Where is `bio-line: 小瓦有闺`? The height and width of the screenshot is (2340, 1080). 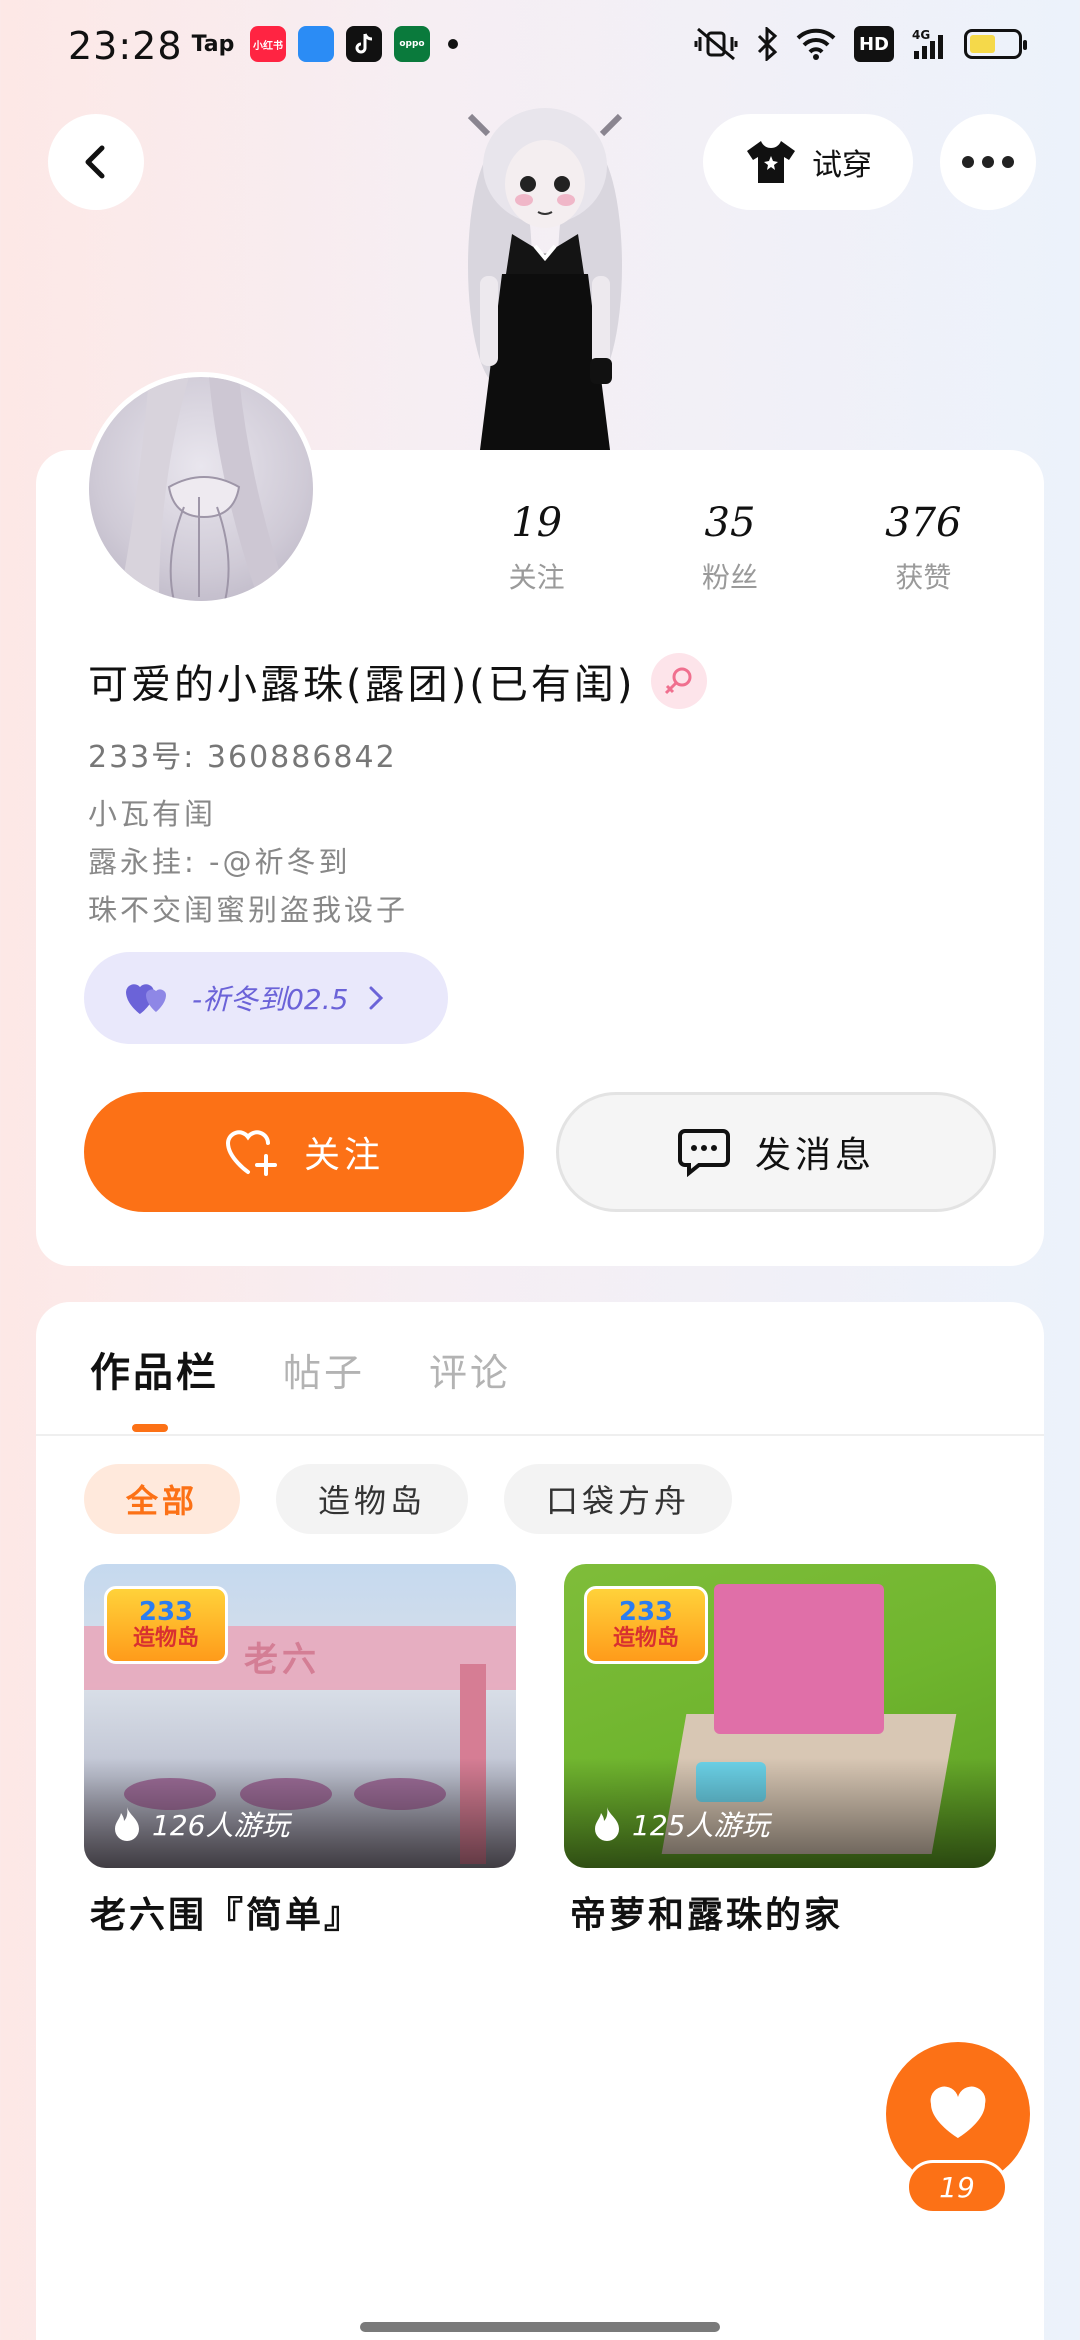
bio-line: 小瓦有闺 is located at coordinates (152, 814).